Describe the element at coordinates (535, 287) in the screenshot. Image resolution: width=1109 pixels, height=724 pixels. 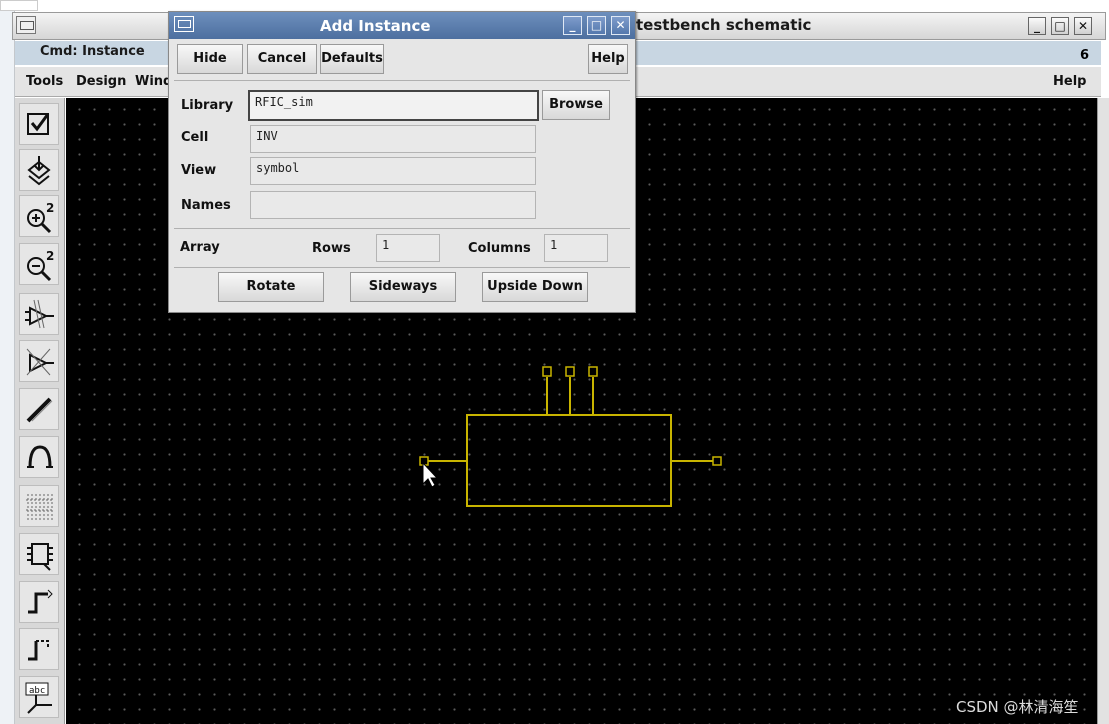
I see `upside-down-button: Upside Down` at that location.